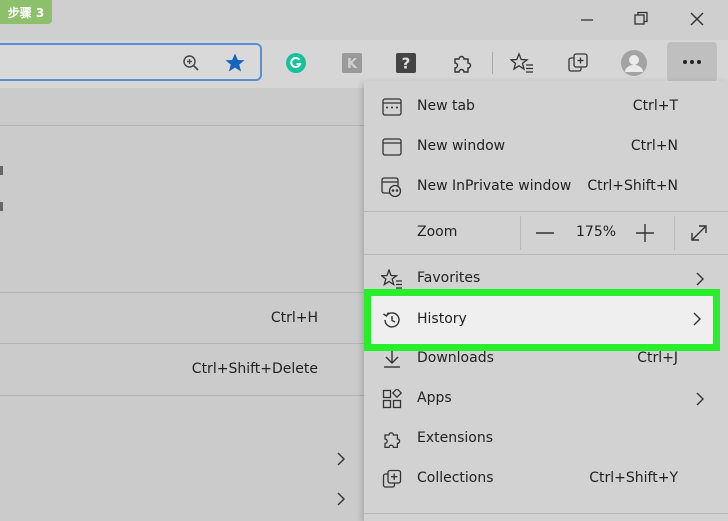 The height and width of the screenshot is (521, 728). I want to click on inprivate-icon, so click(392, 187).